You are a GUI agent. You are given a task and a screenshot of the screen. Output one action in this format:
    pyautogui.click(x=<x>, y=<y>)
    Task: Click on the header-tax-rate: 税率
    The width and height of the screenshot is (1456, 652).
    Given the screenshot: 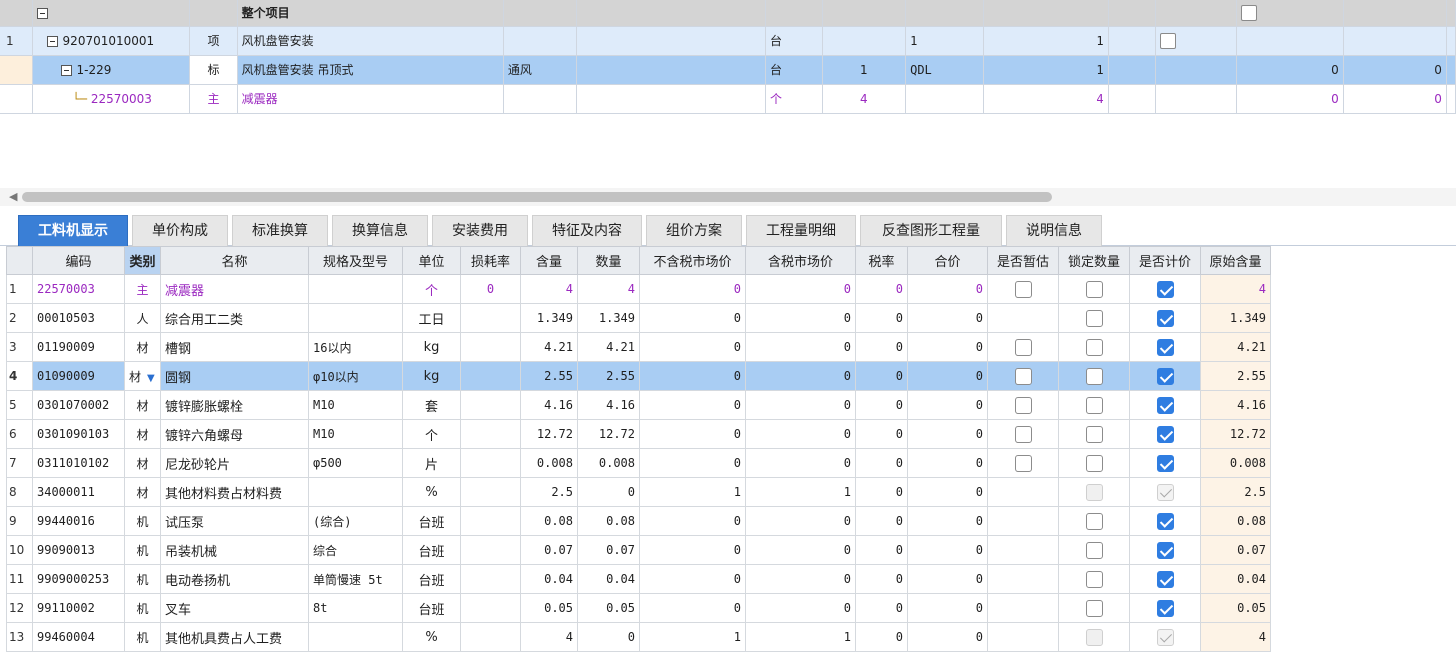 What is the action you would take?
    pyautogui.click(x=881, y=260)
    